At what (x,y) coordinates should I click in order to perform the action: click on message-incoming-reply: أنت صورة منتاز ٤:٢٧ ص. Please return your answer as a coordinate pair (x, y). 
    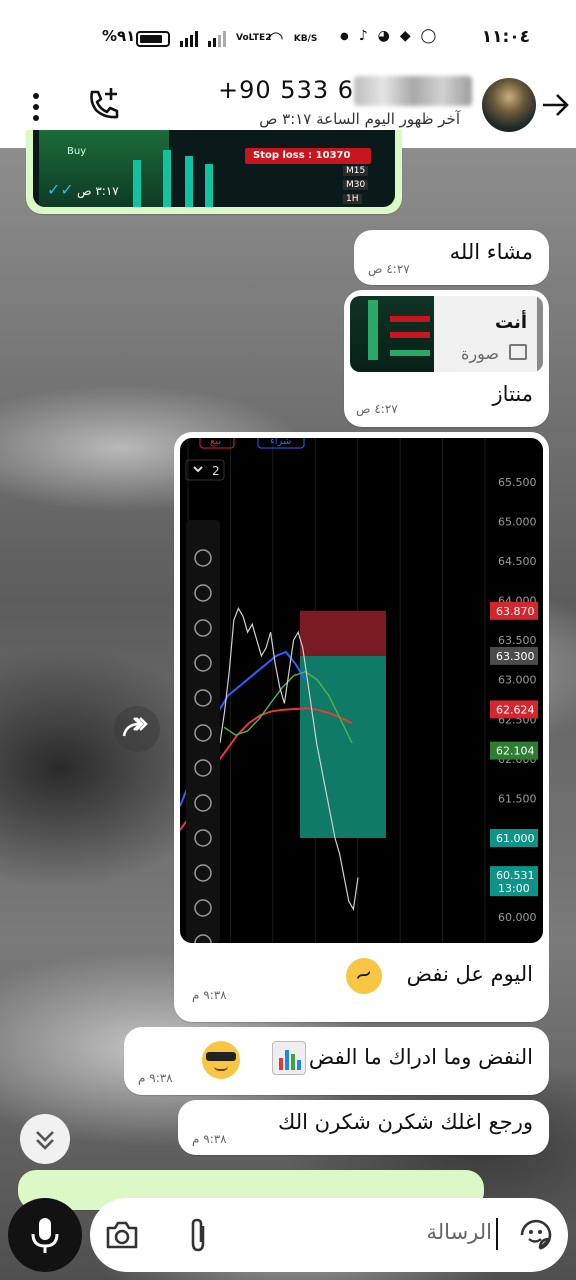
    Looking at the image, I should click on (446, 358).